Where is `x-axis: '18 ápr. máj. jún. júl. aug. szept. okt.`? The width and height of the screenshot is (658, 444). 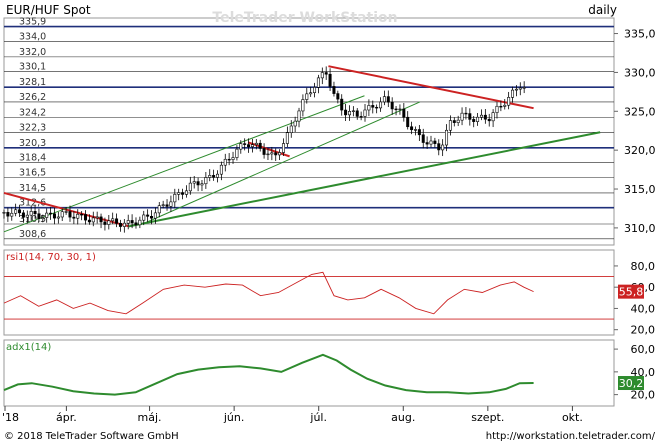 x-axis: '18 ápr. máj. jún. júl. aug. szept. okt. is located at coordinates (292, 415).